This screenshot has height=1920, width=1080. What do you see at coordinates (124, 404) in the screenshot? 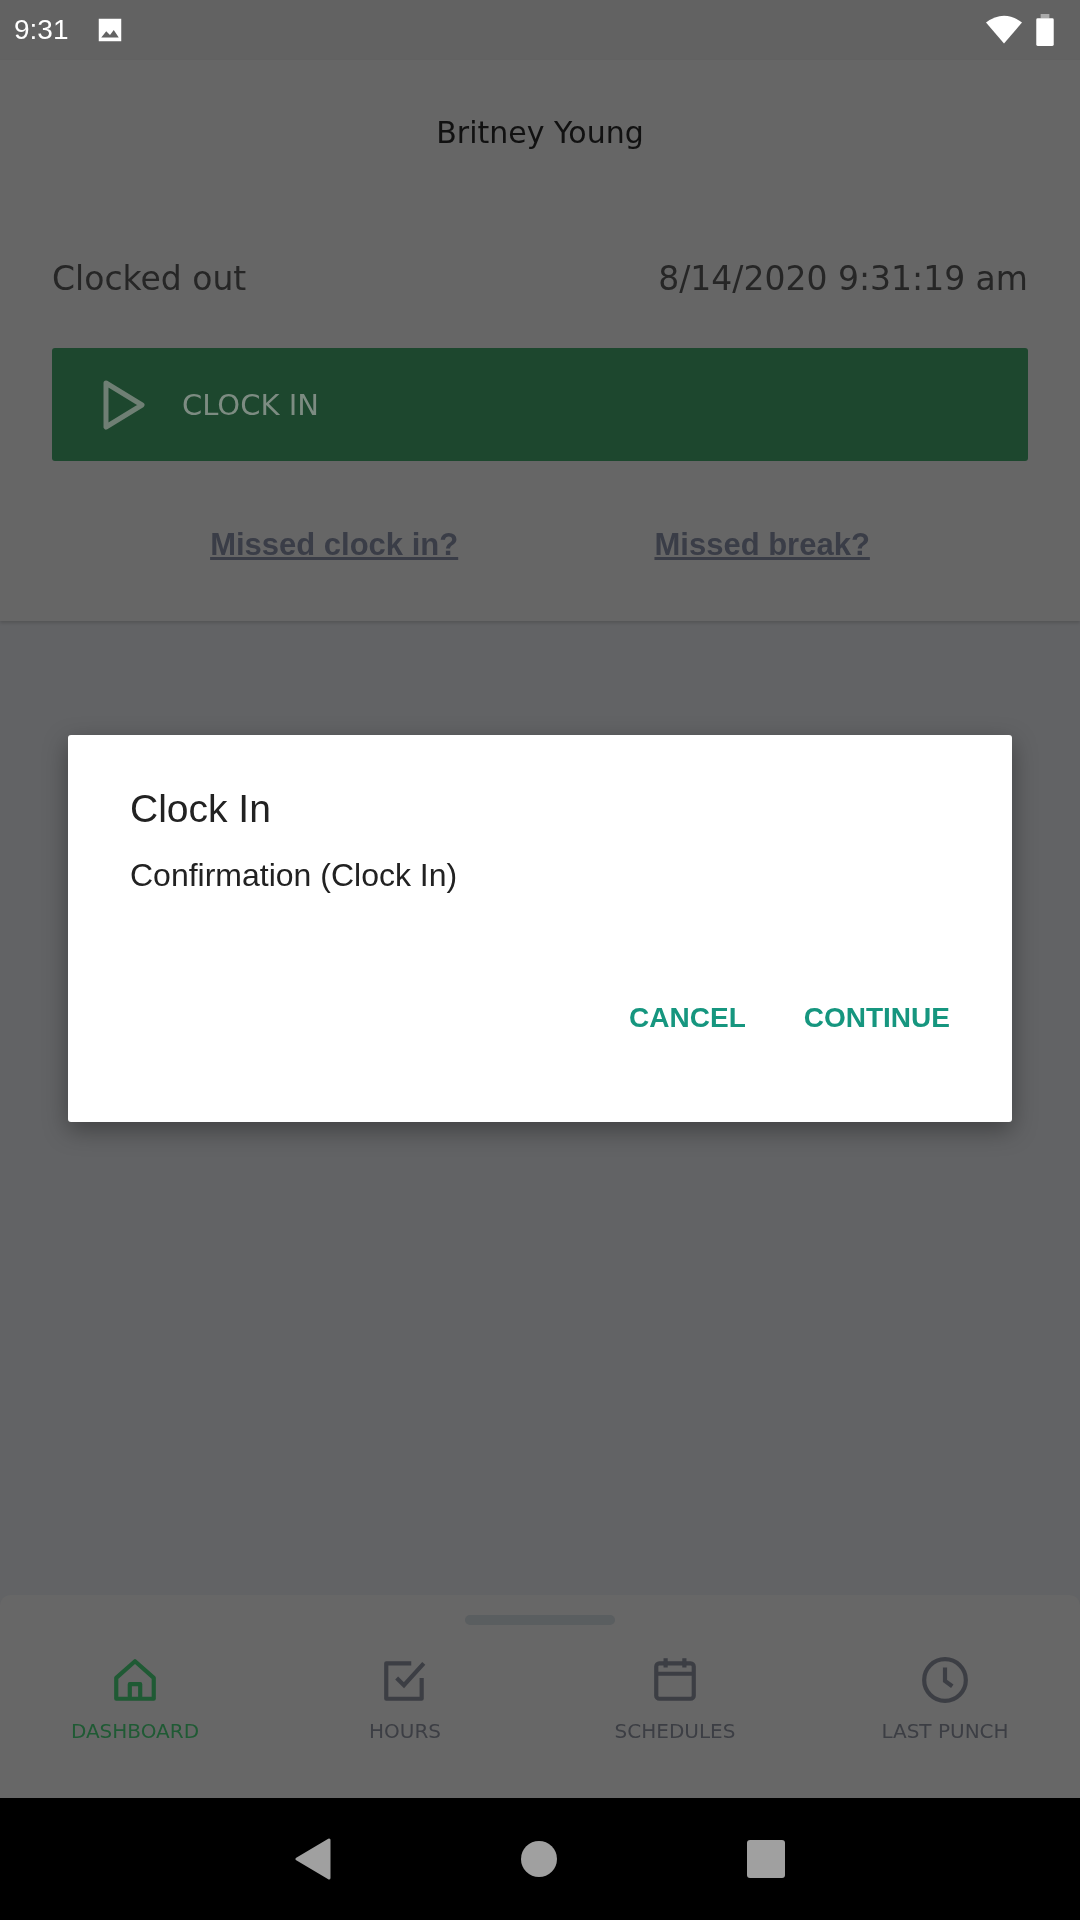
I see `play-icon` at bounding box center [124, 404].